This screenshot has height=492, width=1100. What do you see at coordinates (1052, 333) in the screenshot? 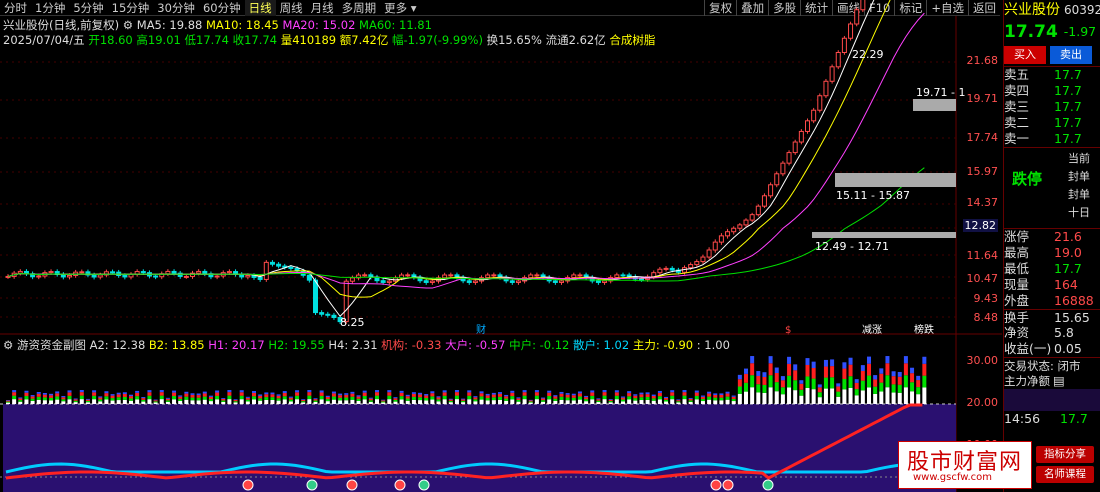
I see `stat-row: 净资 5.8` at bounding box center [1052, 333].